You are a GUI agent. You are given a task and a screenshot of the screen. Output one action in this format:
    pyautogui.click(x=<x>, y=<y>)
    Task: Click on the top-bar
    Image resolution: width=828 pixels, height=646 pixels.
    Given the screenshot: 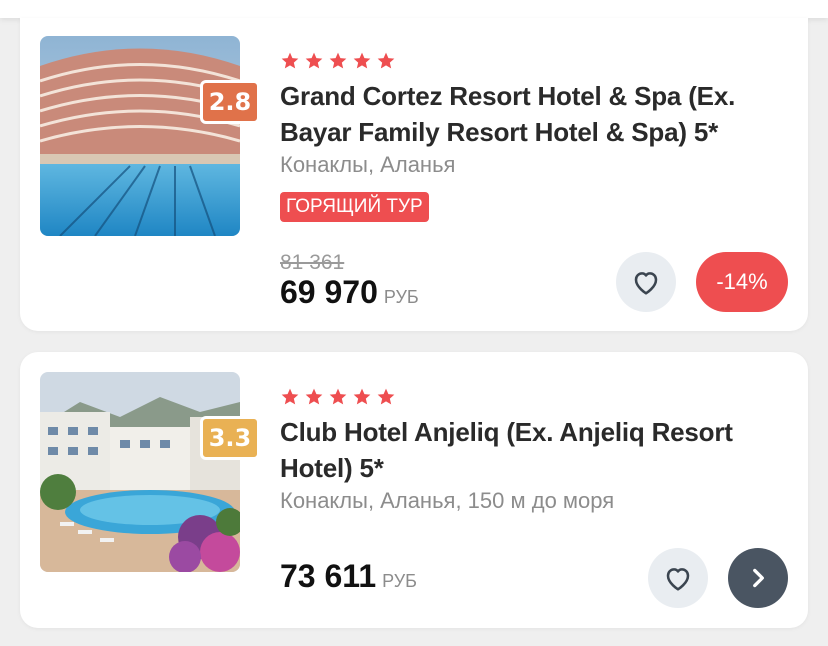 What is the action you would take?
    pyautogui.click(x=414, y=9)
    